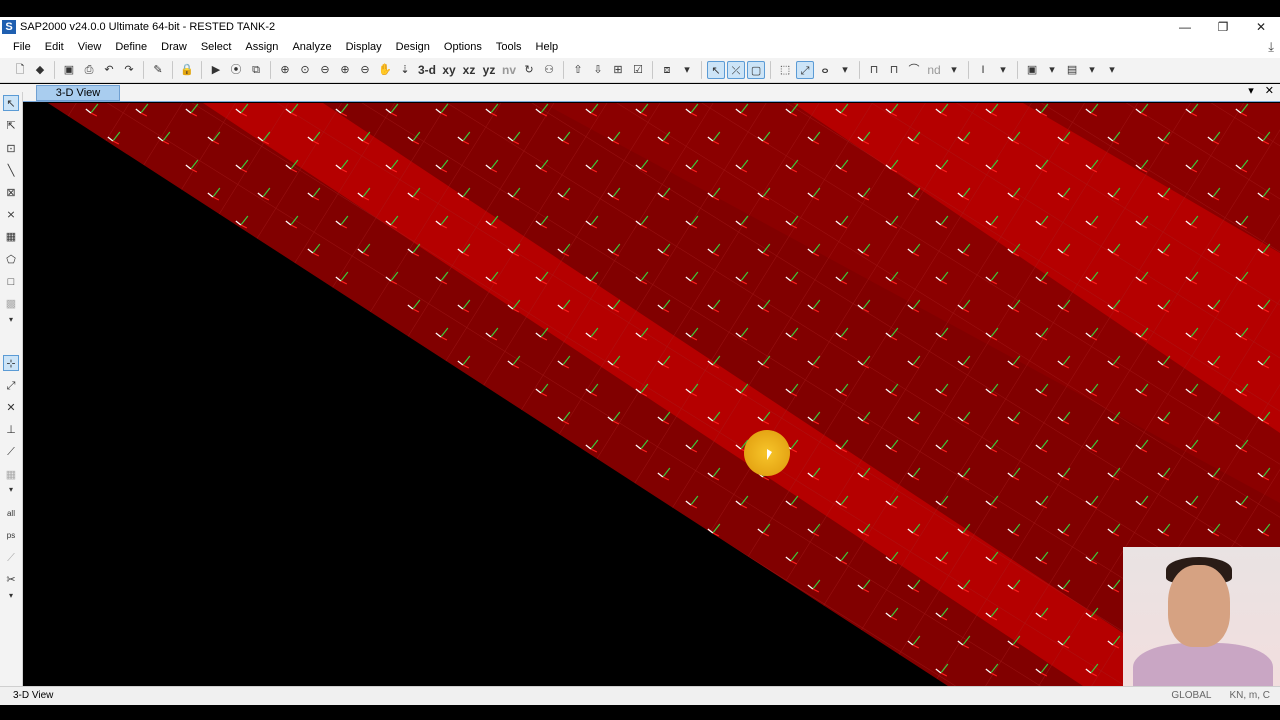 The height and width of the screenshot is (720, 1280). I want to click on move-down-icon: ⇩, so click(598, 70).